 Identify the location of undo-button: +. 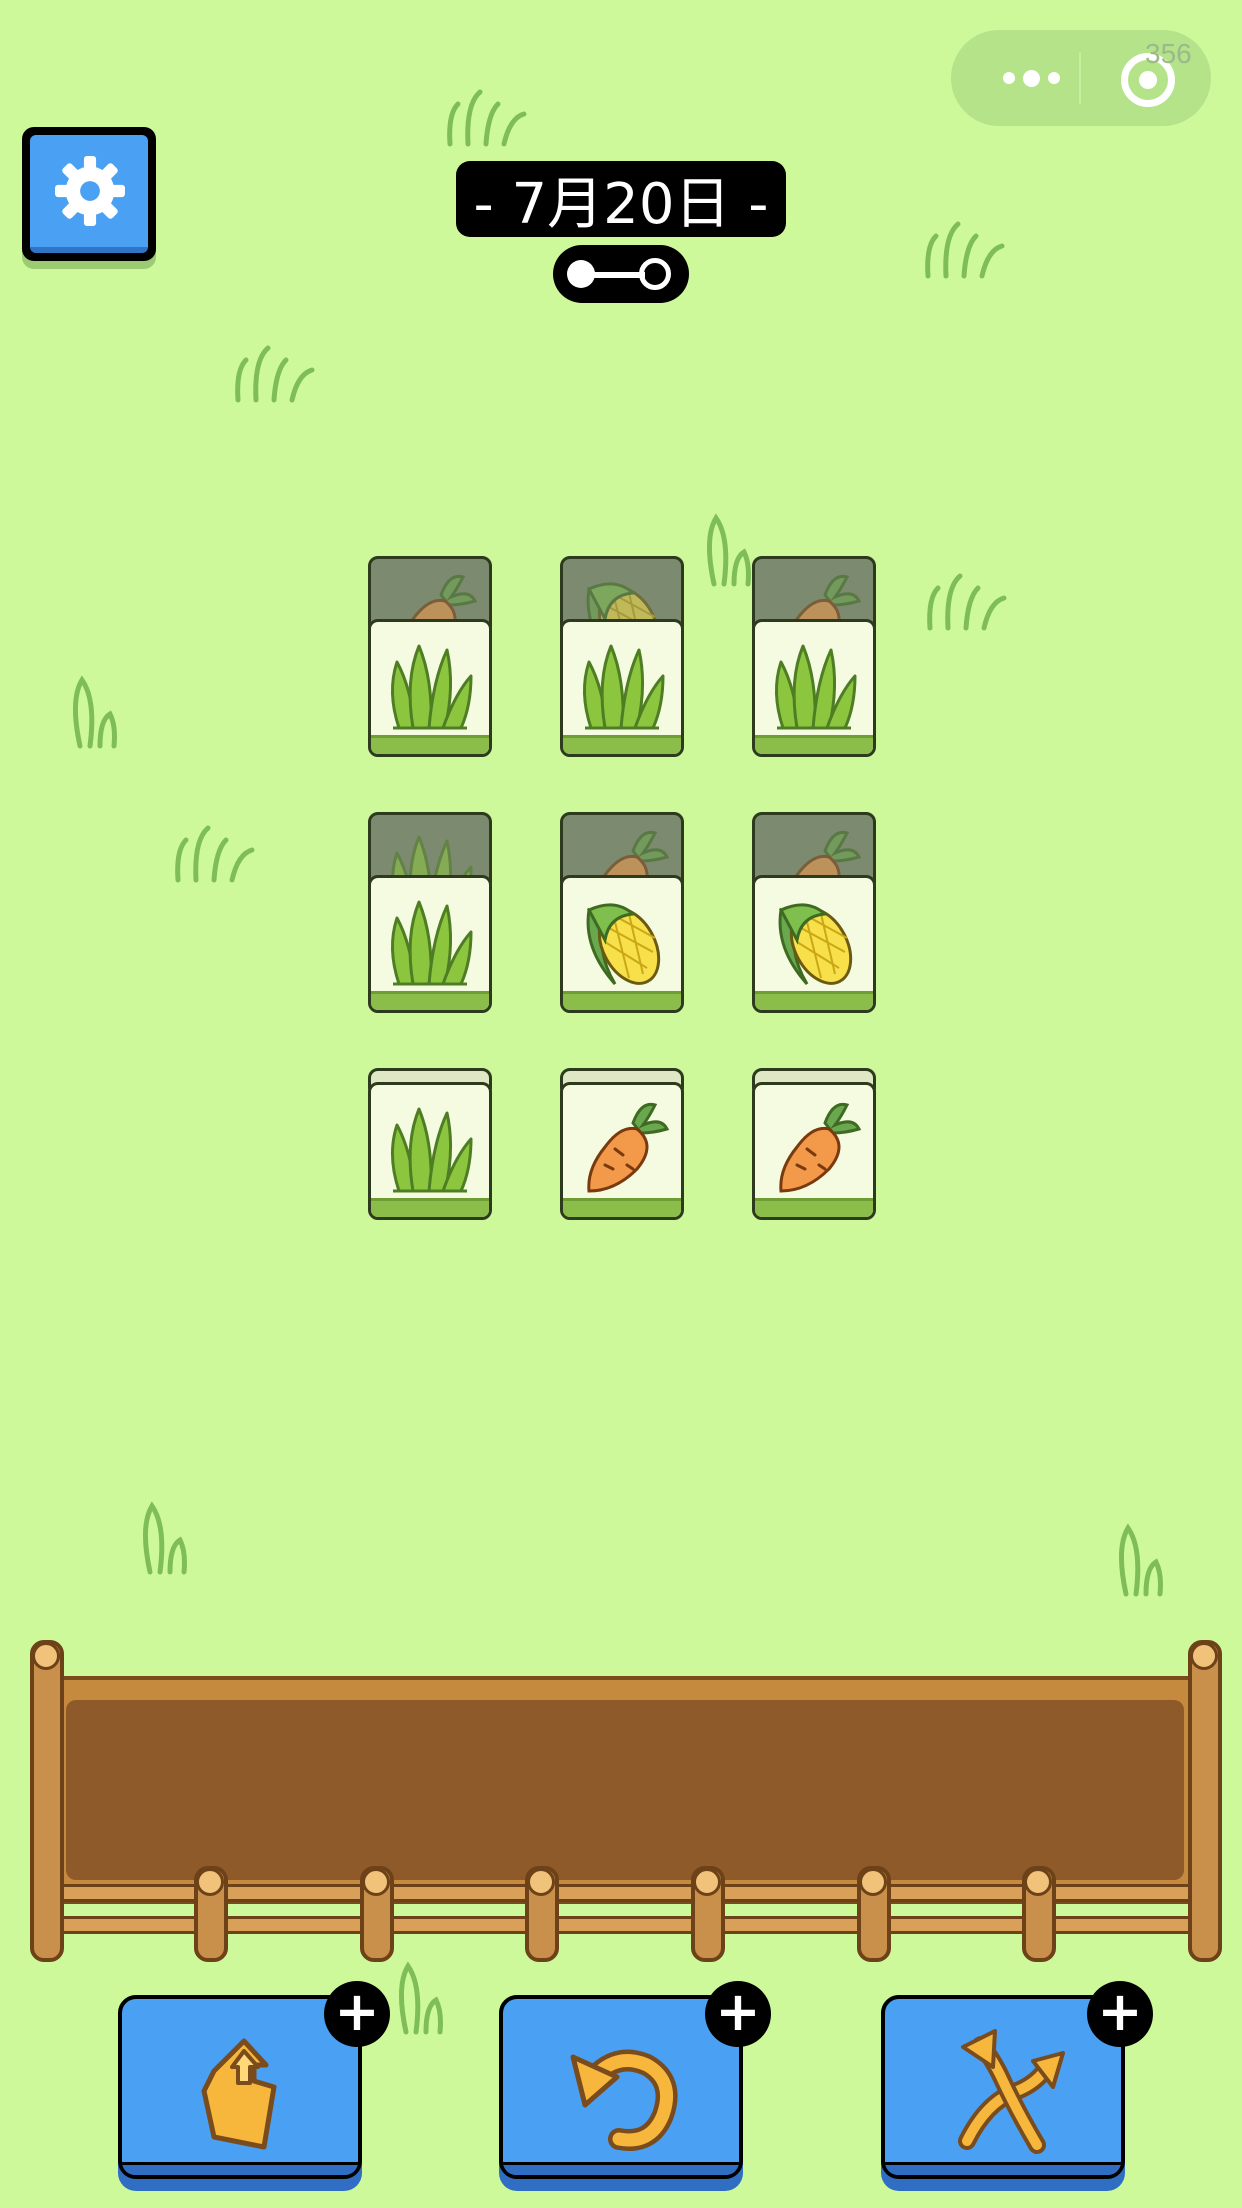
(635, 2080).